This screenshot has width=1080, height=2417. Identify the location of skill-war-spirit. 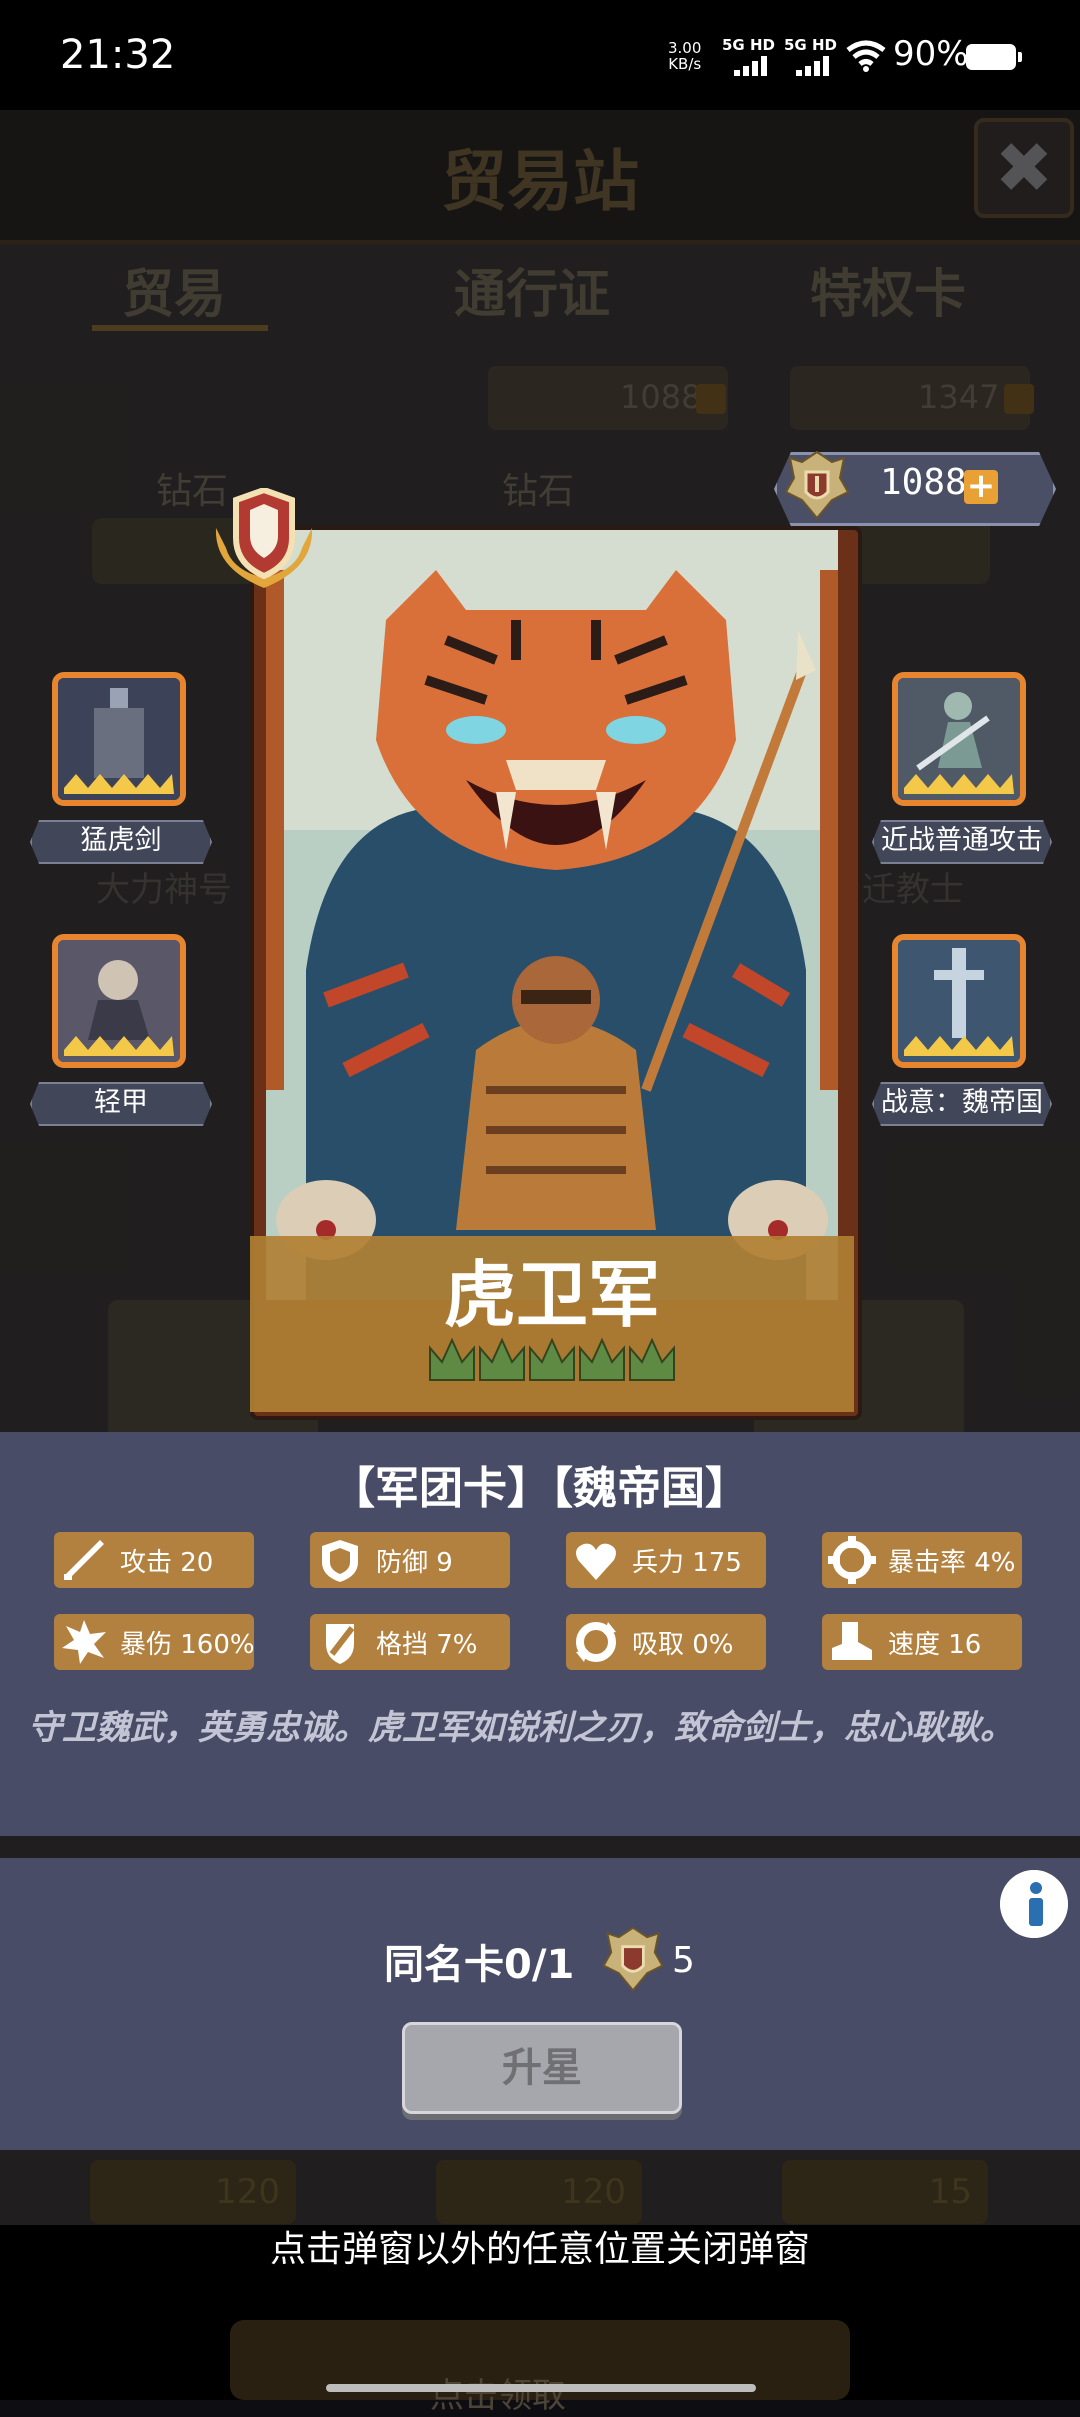
(959, 1001).